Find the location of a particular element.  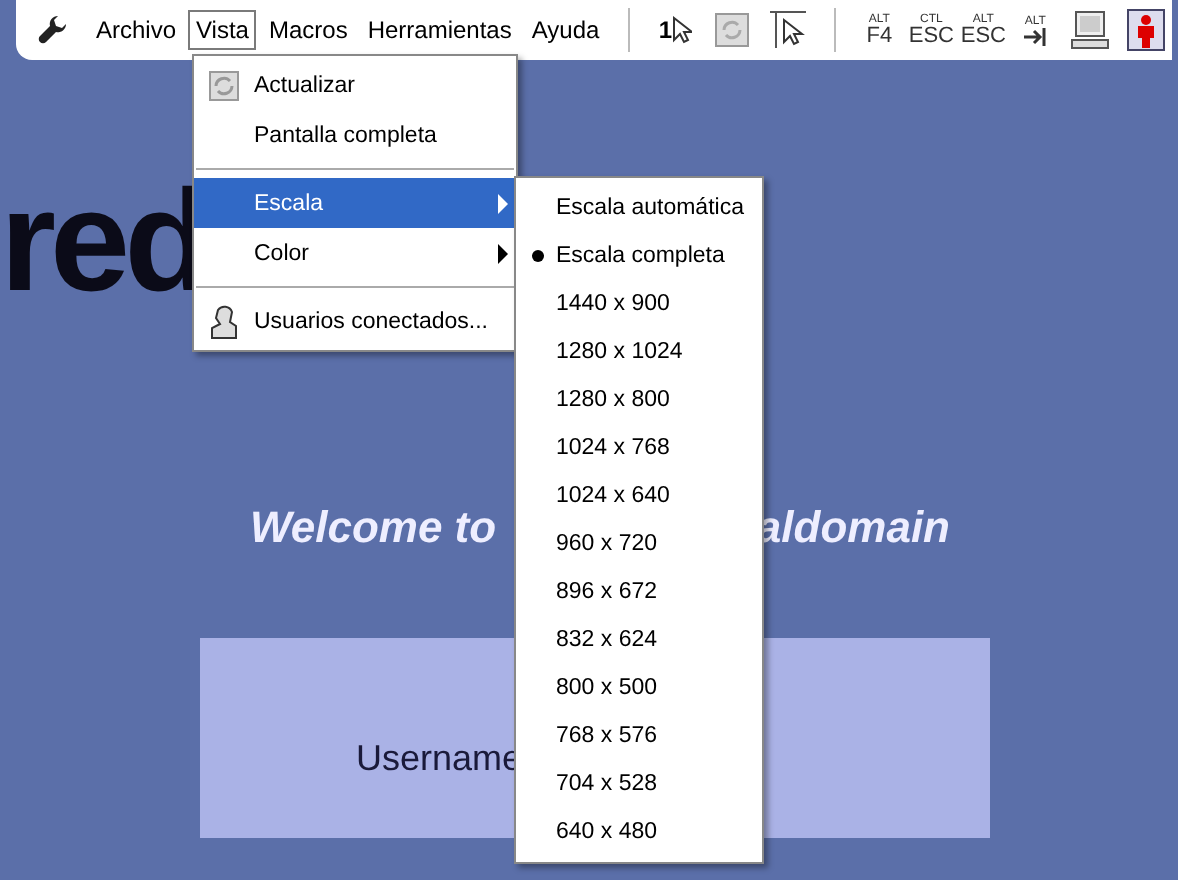

menu-option: Escala completa is located at coordinates (639, 256).